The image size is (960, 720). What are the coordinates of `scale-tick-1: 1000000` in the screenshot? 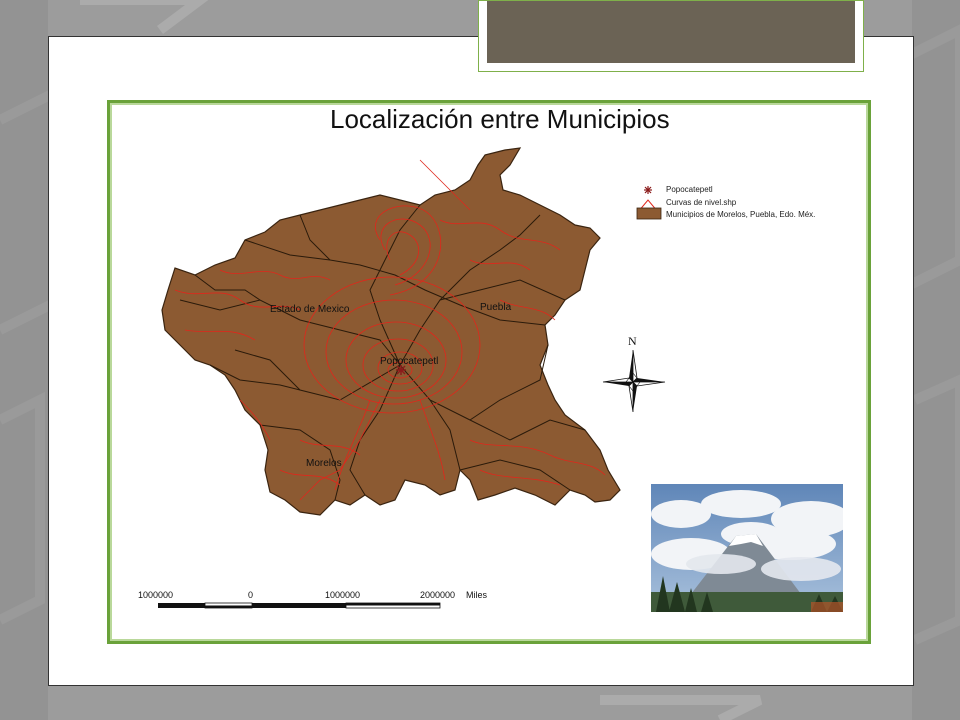 It's located at (156, 595).